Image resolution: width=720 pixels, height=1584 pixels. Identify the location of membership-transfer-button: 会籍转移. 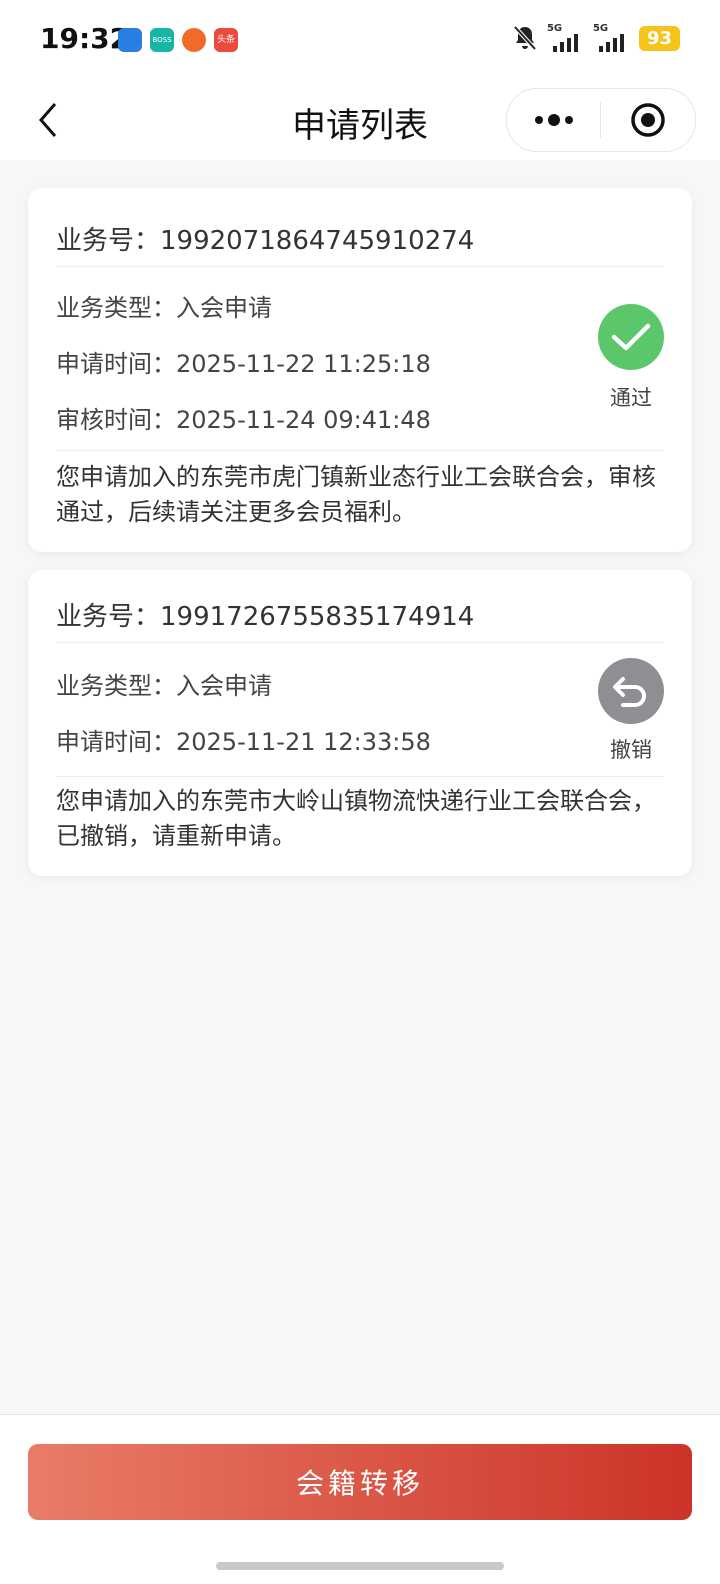
(360, 1482).